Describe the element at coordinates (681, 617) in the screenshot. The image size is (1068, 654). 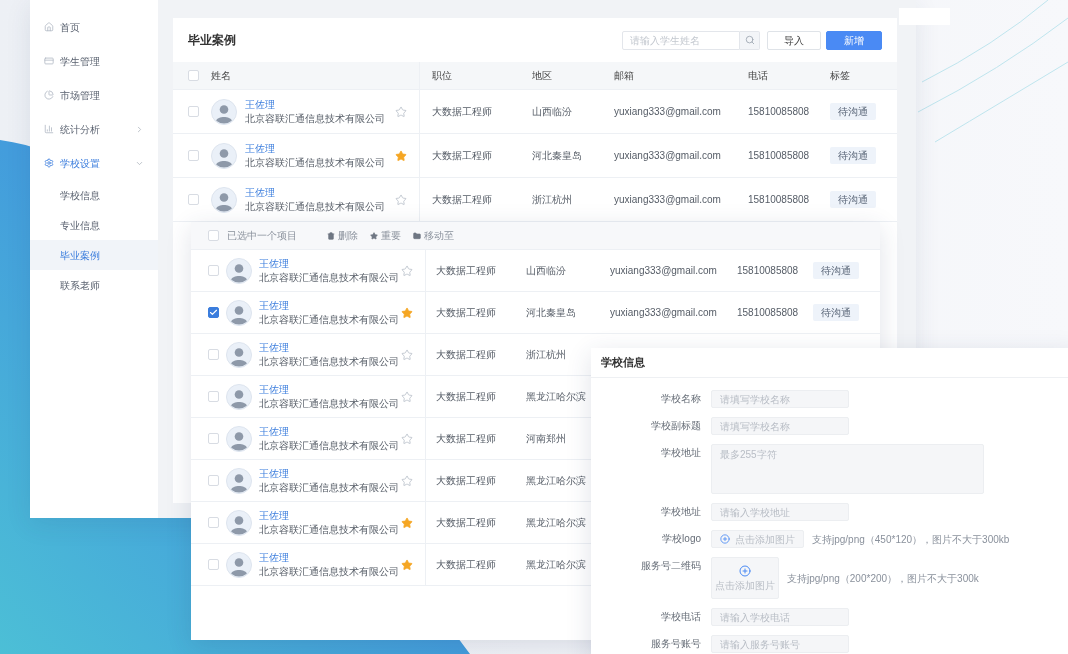
I see `field-label: 学校电话` at that location.